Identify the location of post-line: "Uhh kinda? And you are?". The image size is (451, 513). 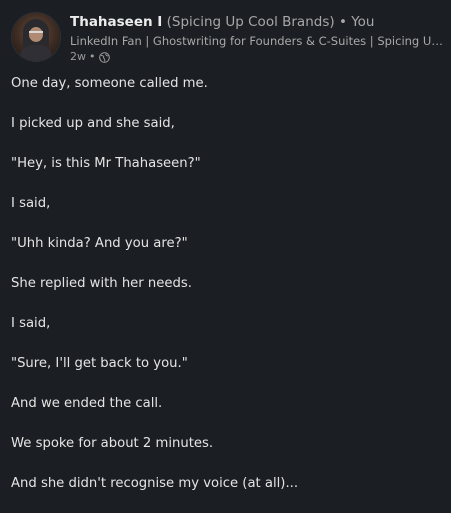
(99, 243).